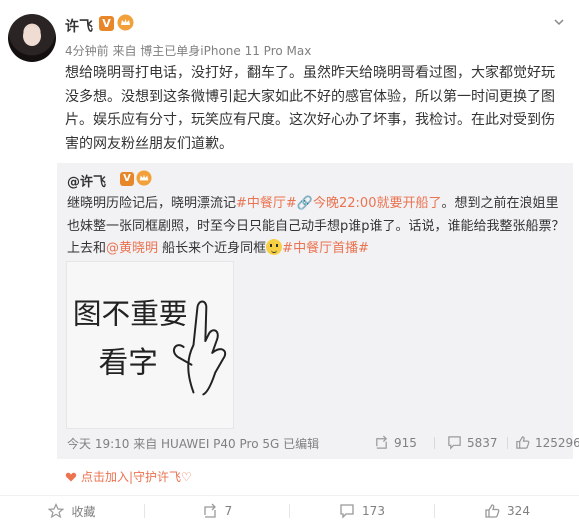 The width and height of the screenshot is (579, 525). Describe the element at coordinates (325, 248) in the screenshot. I see `topic-link-premiere: #中餐厅首播#` at that location.